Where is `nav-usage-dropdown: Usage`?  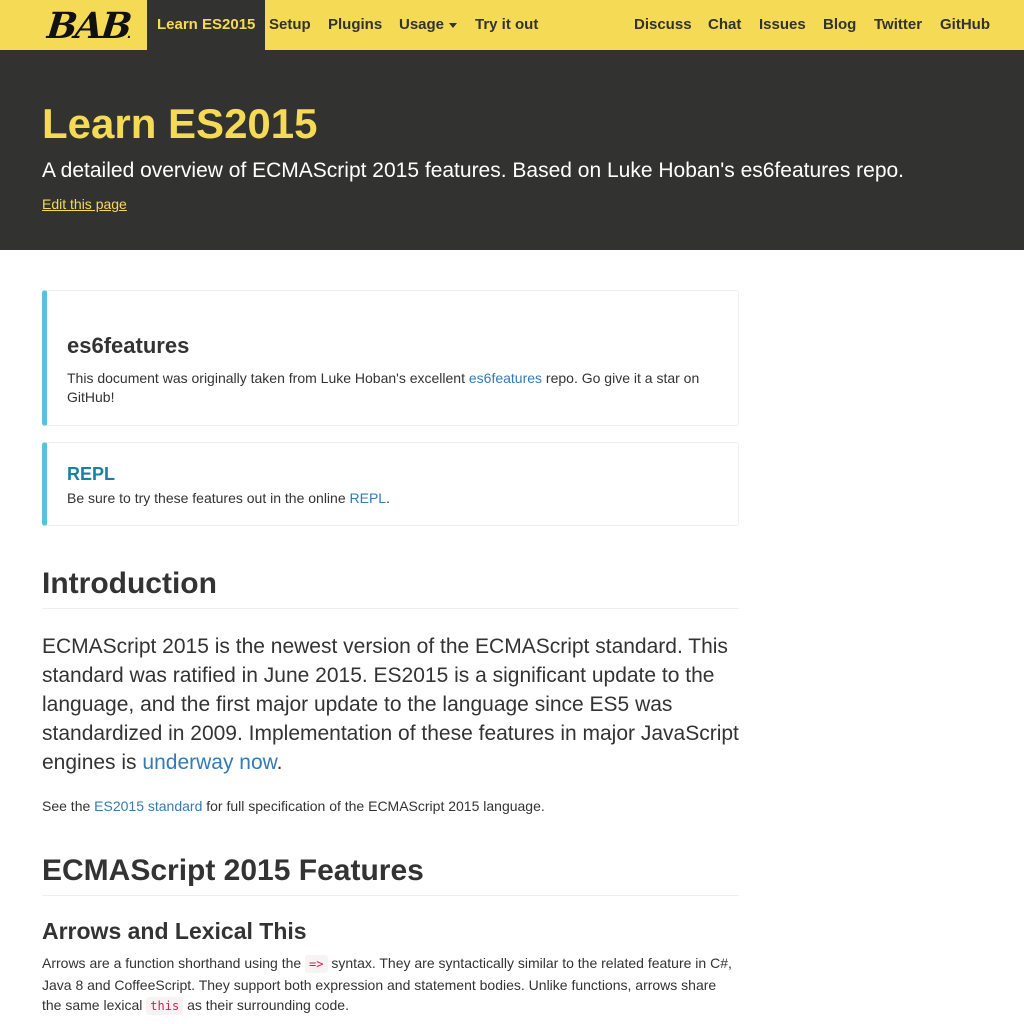
nav-usage-dropdown: Usage is located at coordinates (428, 25).